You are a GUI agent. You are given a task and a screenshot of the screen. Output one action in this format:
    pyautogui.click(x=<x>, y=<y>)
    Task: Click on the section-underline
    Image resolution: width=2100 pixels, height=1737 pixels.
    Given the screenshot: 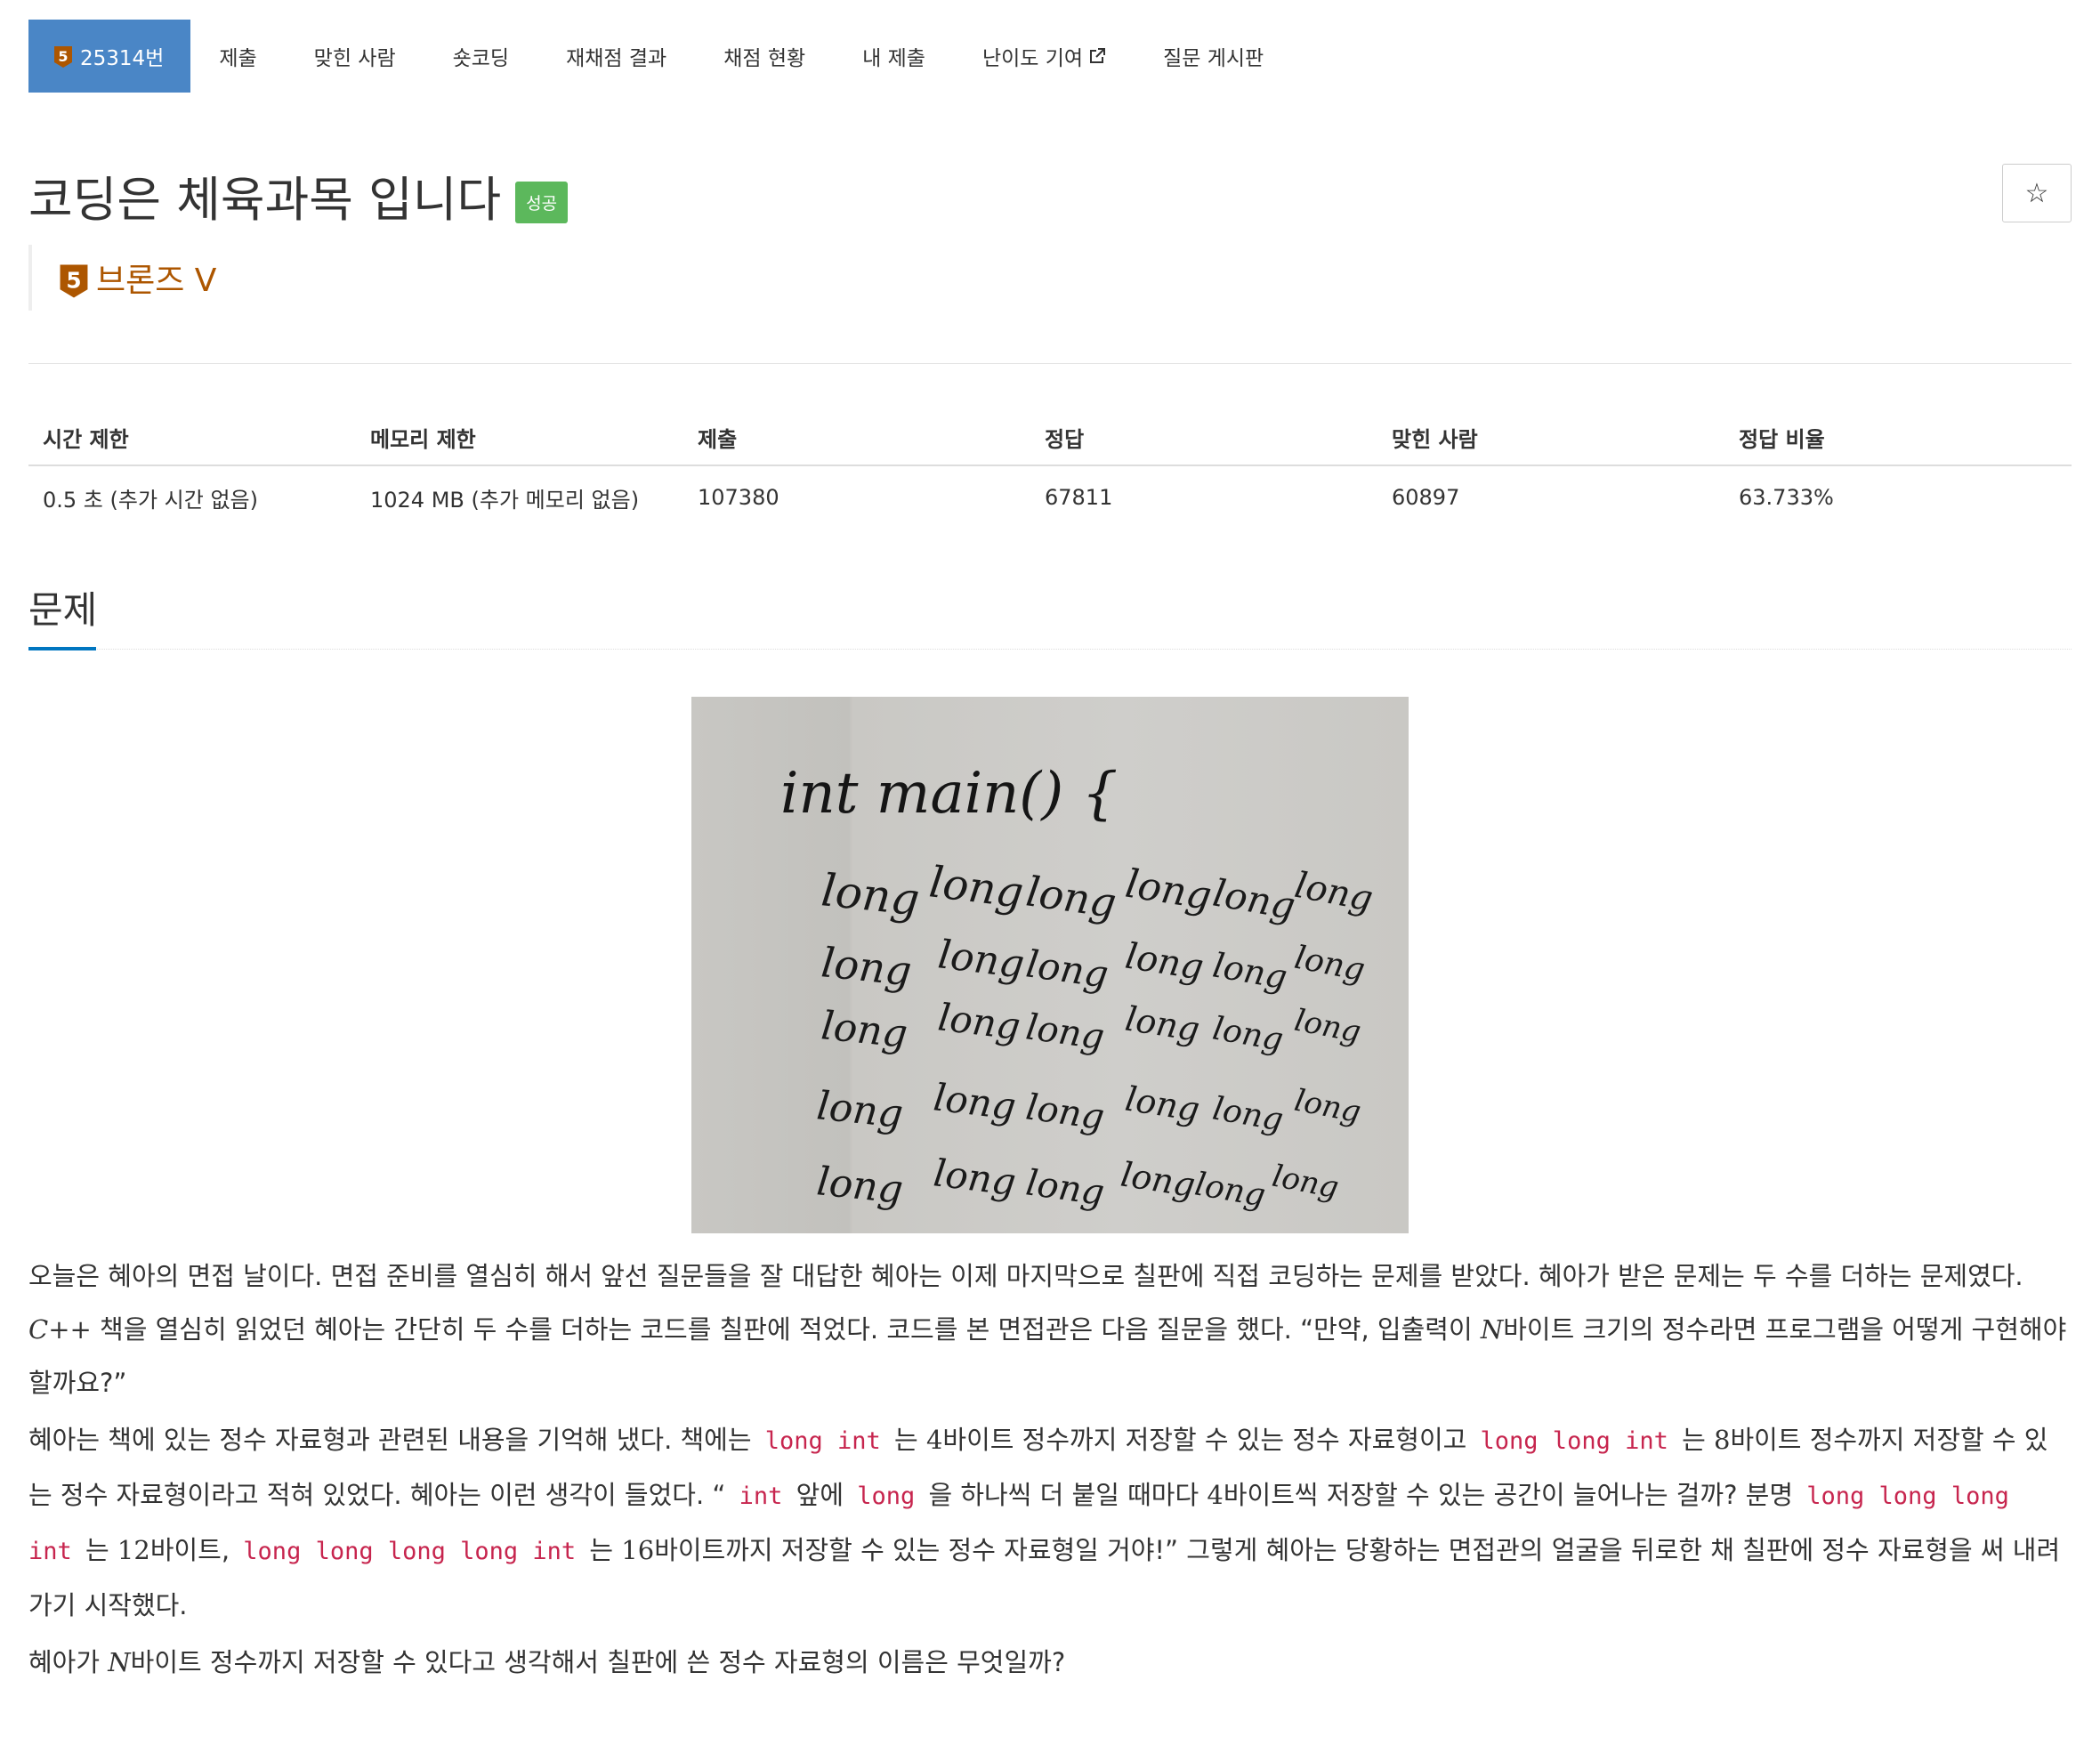 What is the action you would take?
    pyautogui.click(x=62, y=648)
    